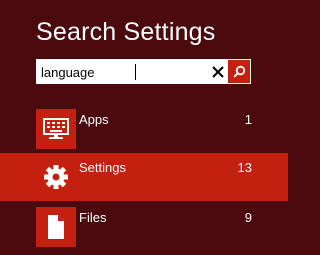  Describe the element at coordinates (94, 119) in the screenshot. I see `result-item-label: Apps` at that location.